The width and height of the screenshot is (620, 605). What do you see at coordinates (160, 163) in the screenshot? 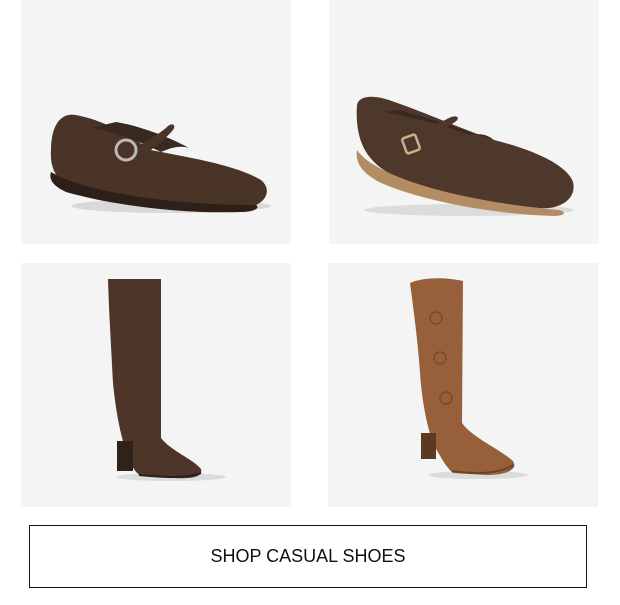
I see `mary-jane-flat-round-buckle-image` at bounding box center [160, 163].